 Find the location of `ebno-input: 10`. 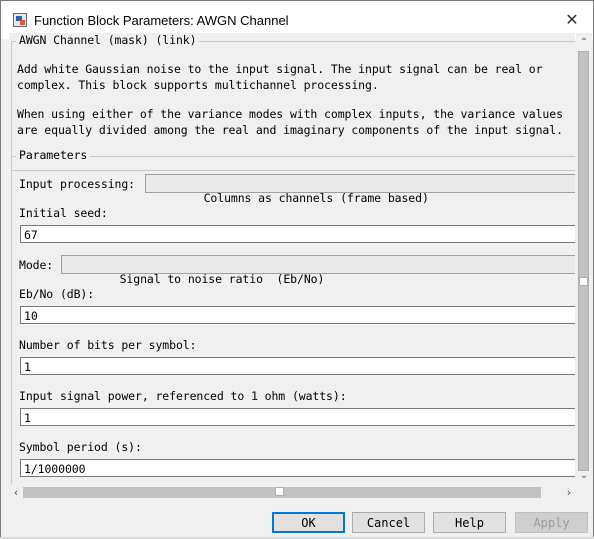

ebno-input: 10 is located at coordinates (297, 315).